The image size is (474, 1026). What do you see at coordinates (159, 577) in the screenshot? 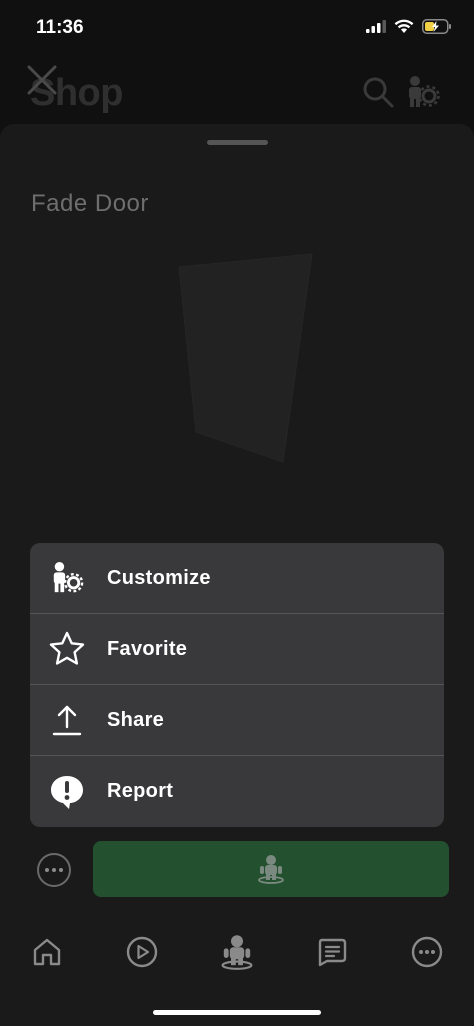
I see `menu-item-label: Customize` at bounding box center [159, 577].